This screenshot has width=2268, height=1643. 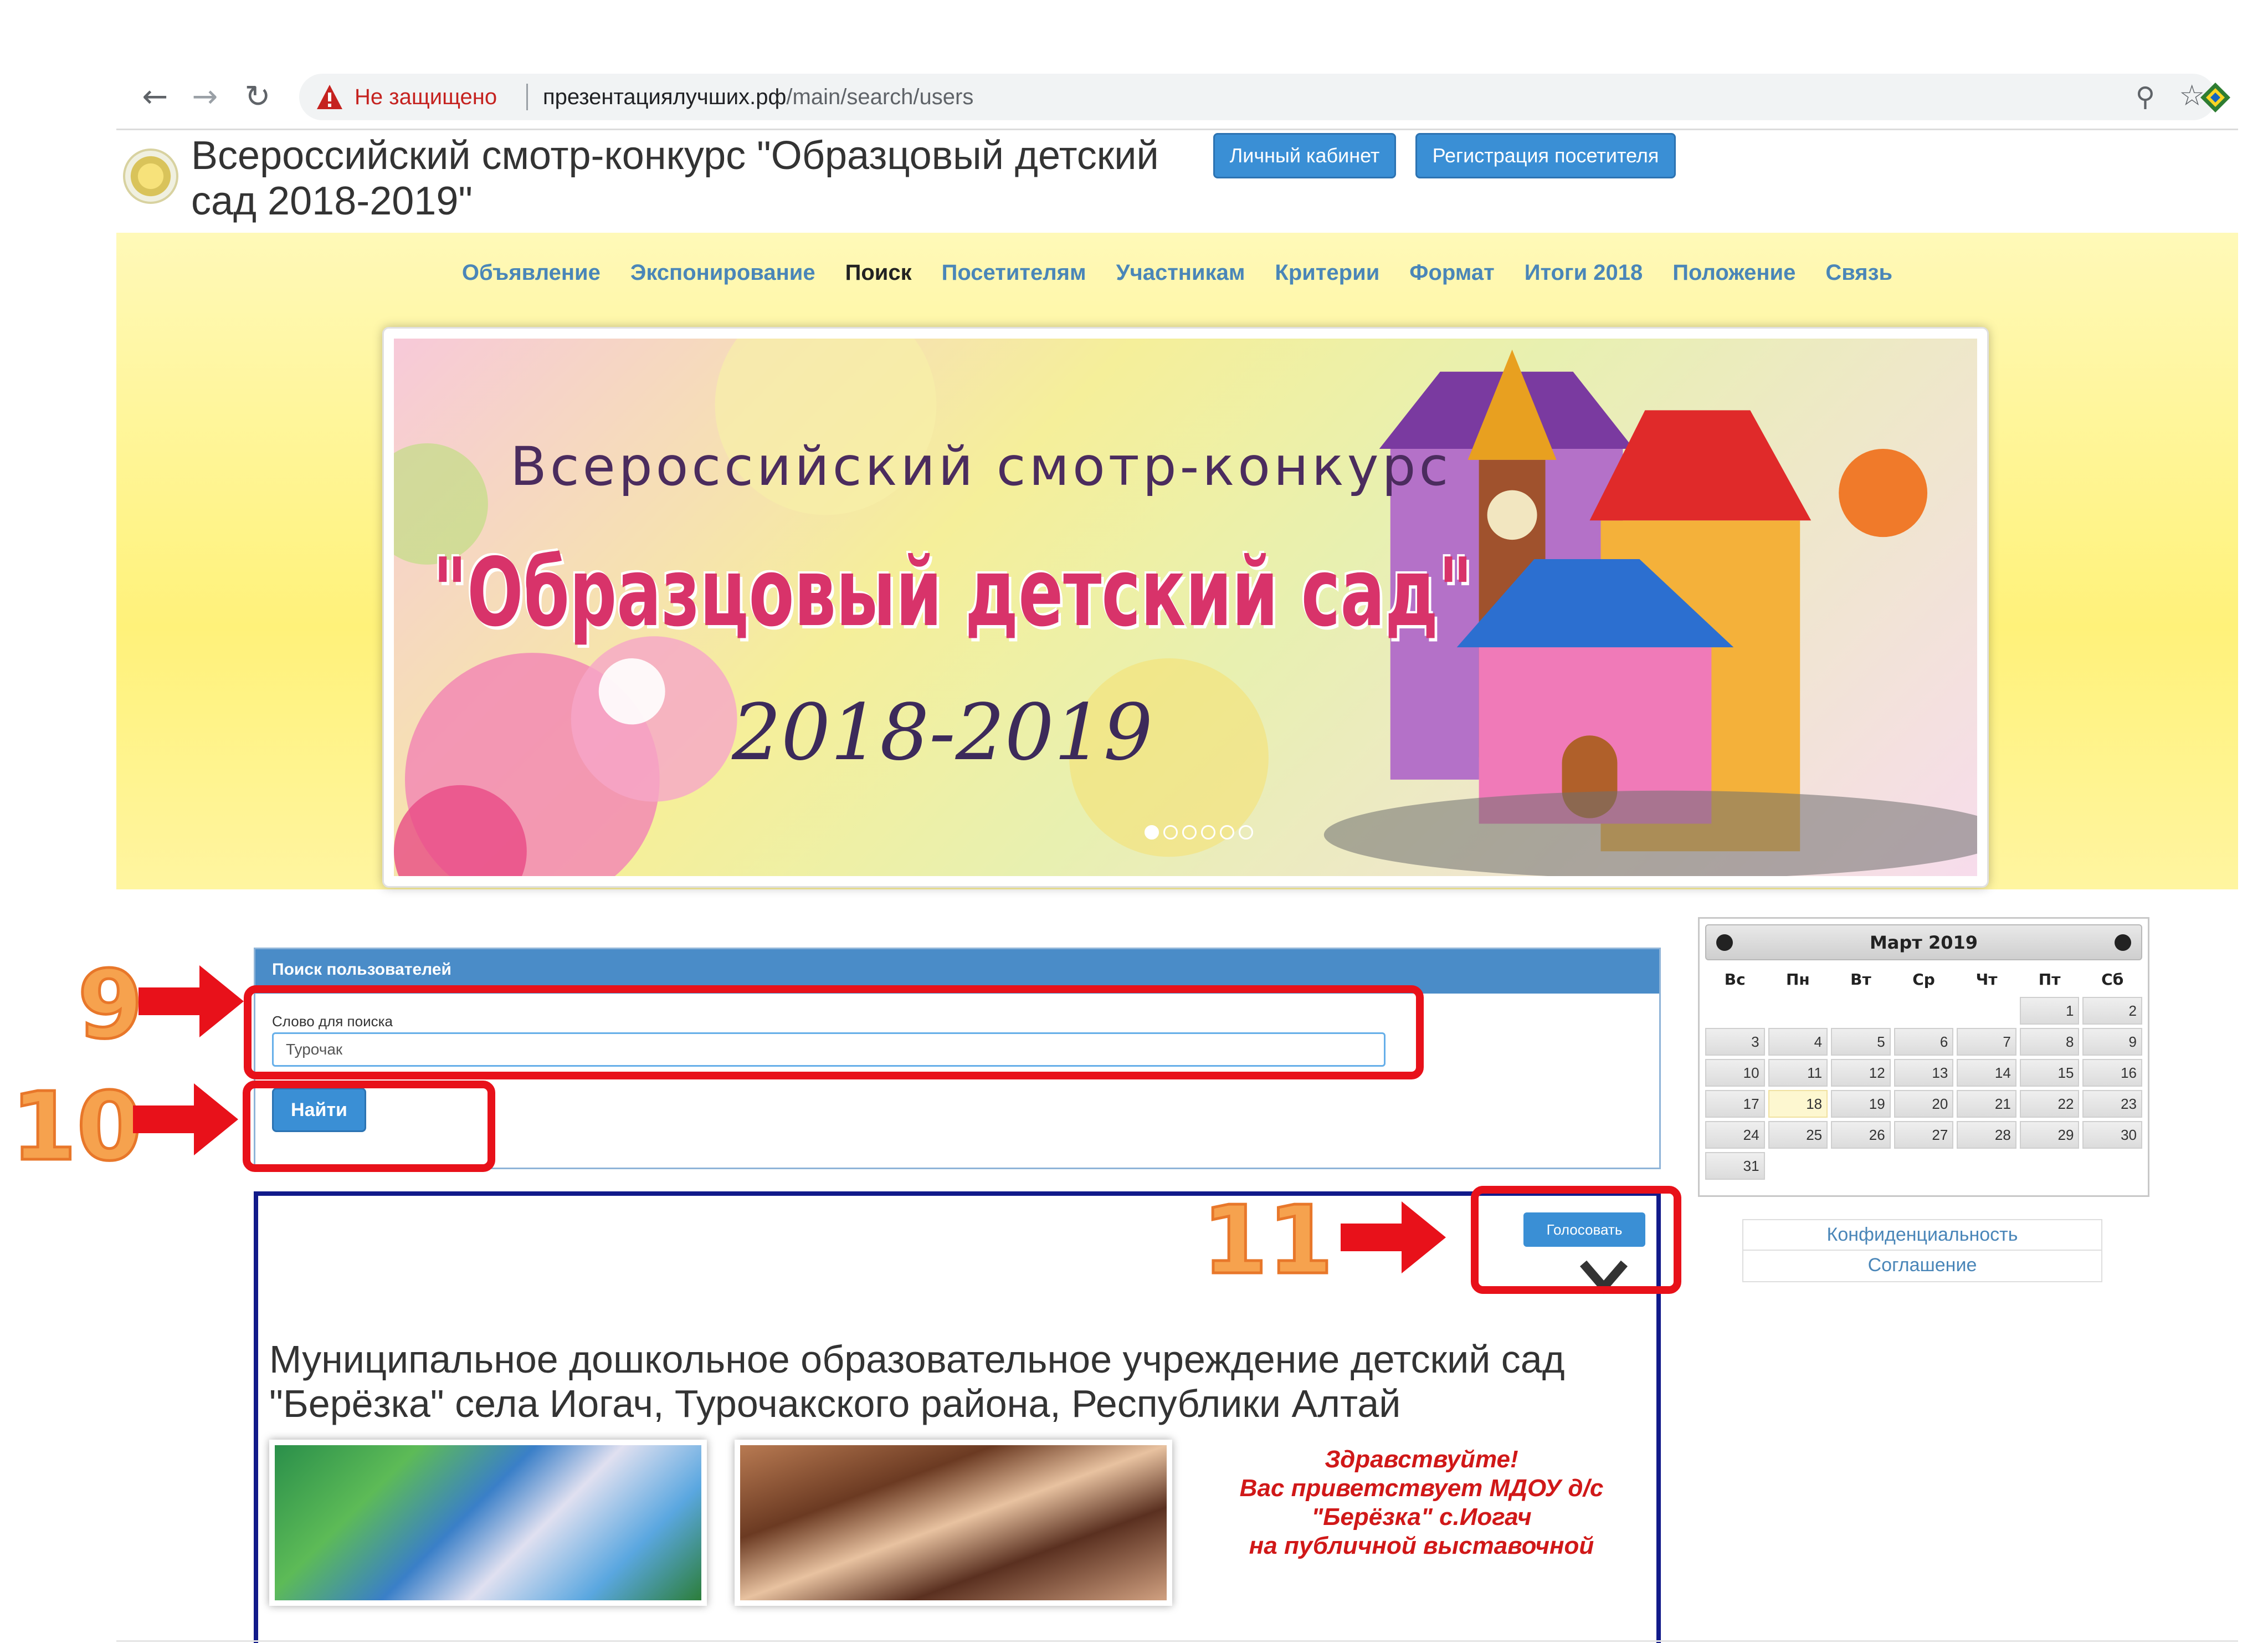 I want to click on calendar-day: 24, so click(x=1735, y=1135).